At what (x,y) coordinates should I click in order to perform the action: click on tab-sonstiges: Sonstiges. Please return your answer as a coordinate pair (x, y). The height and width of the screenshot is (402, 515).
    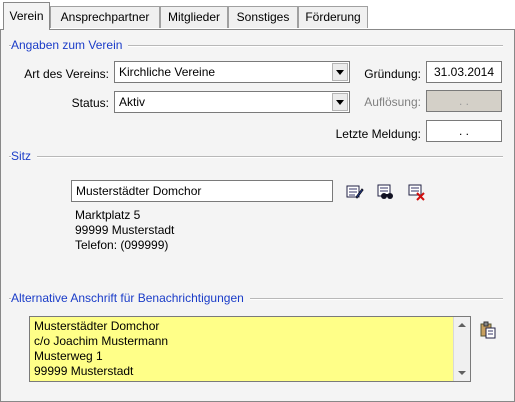
    Looking at the image, I should click on (263, 17).